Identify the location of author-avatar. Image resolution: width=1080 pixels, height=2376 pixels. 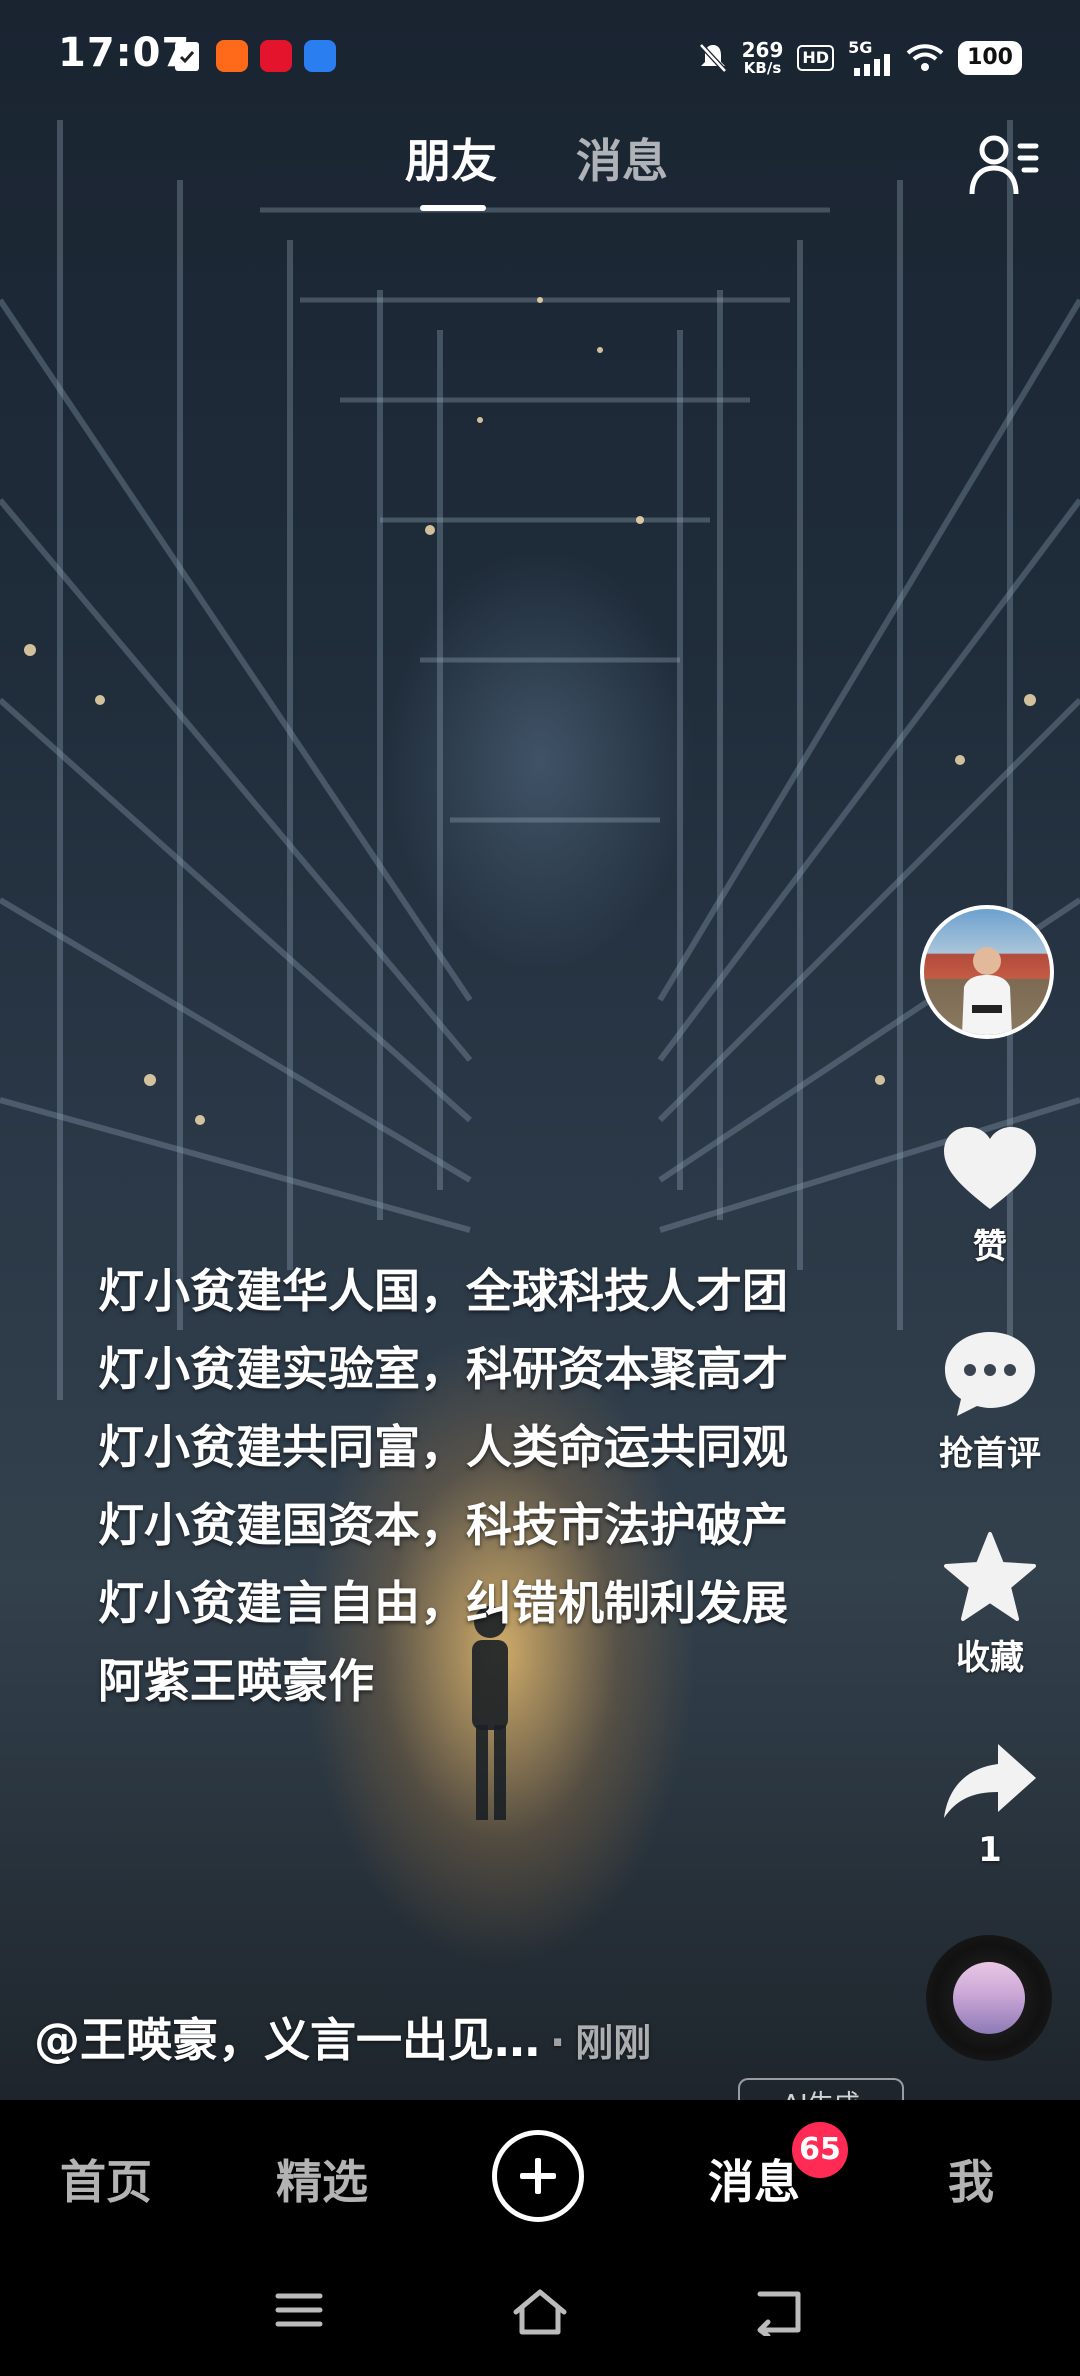
(987, 972).